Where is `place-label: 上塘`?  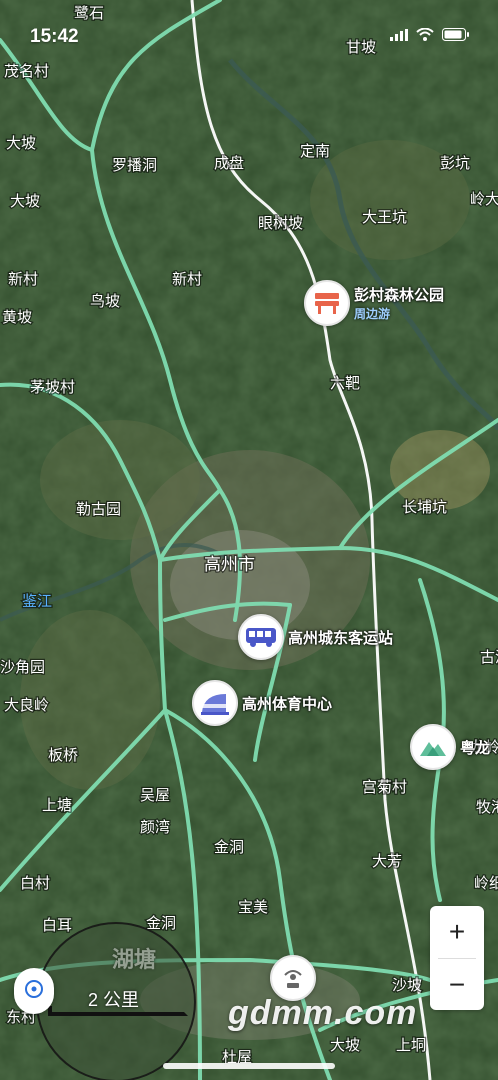 place-label: 上塘 is located at coordinates (57, 805).